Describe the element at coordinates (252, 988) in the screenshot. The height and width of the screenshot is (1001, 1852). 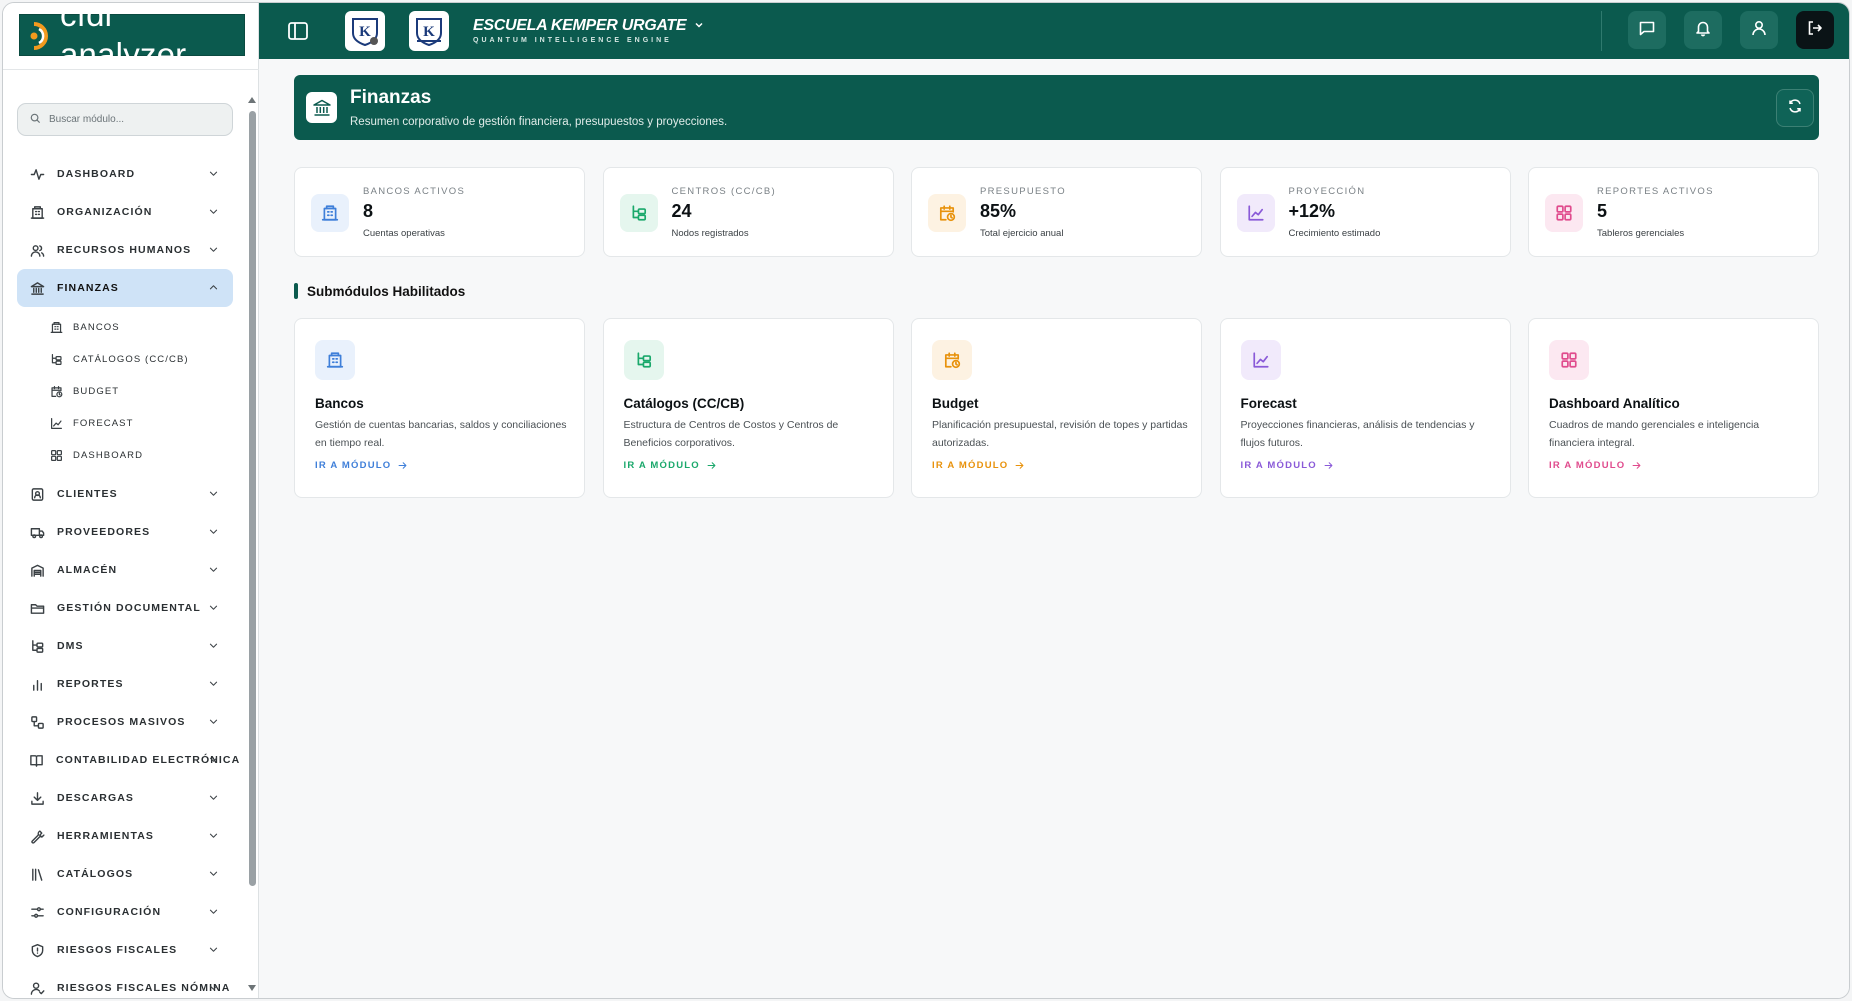
I see `scroll-down-icon` at that location.